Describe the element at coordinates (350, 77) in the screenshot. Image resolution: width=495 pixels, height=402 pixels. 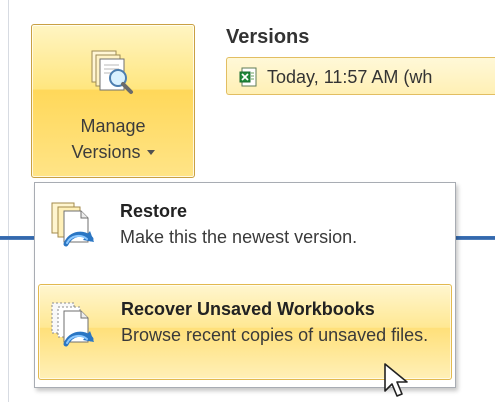
I see `version-item-label: Today, 11:57 AM (wh` at that location.